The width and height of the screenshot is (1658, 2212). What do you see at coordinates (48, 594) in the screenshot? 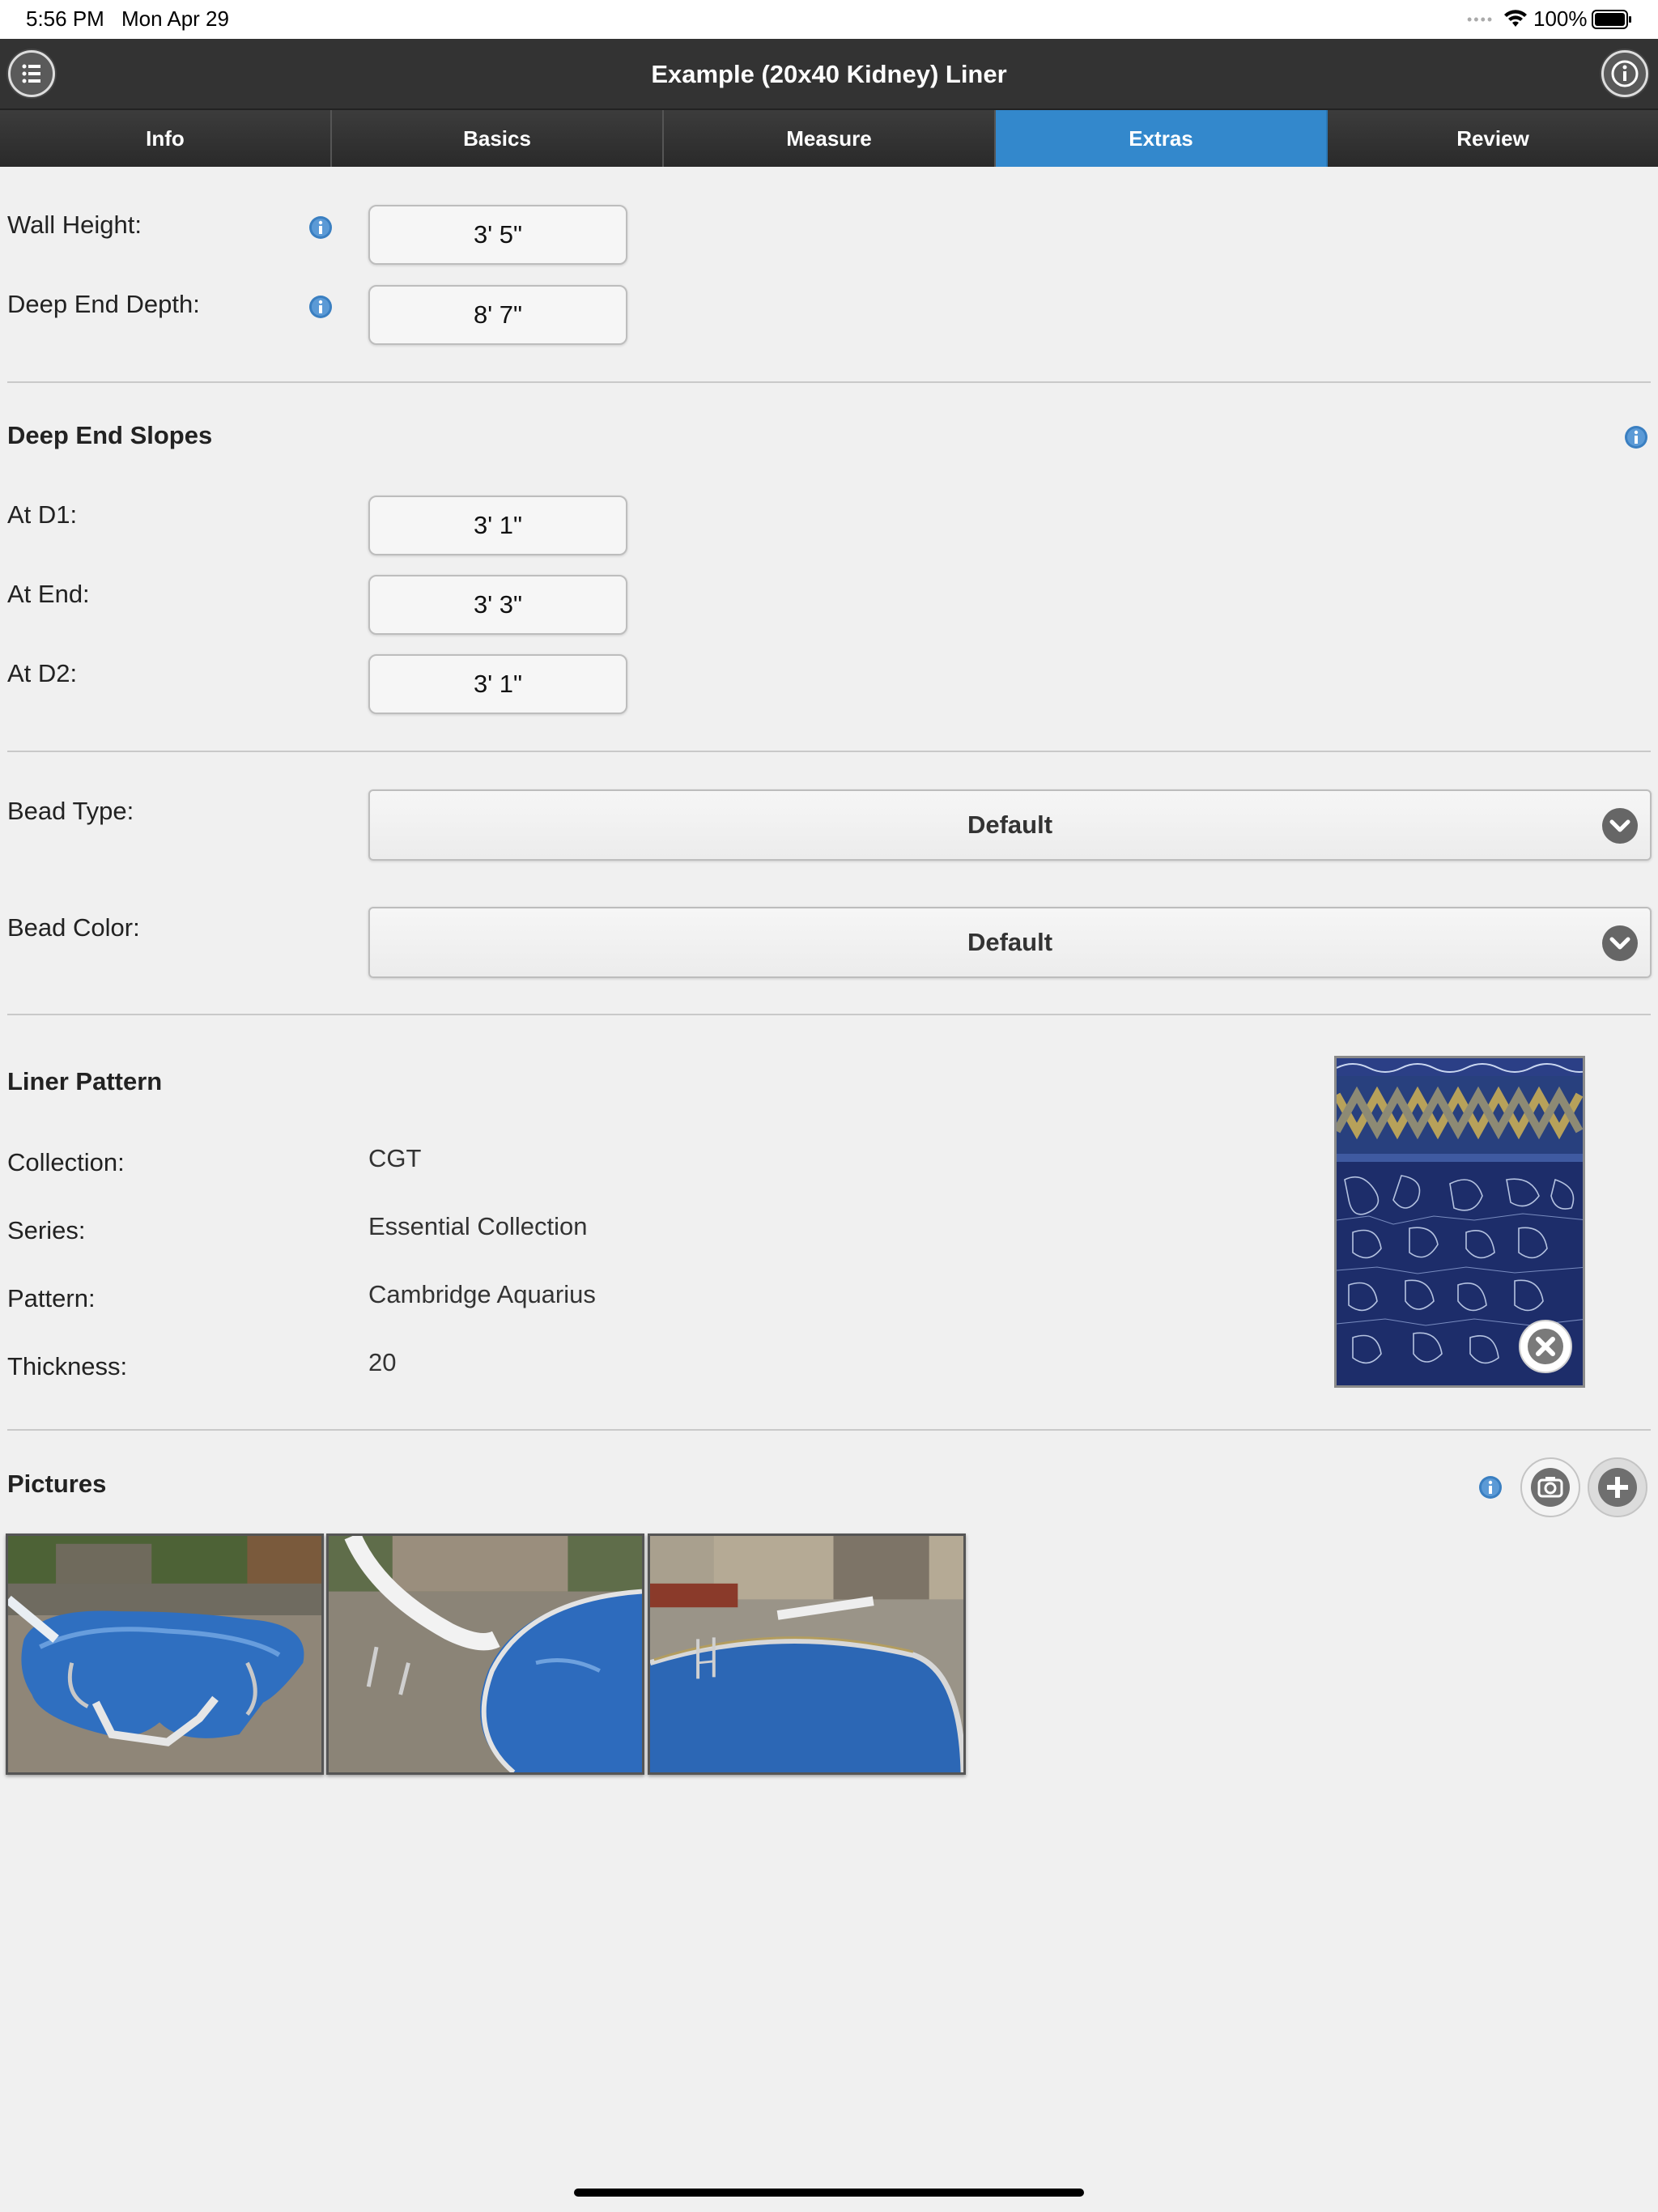
I see `at-end-label: At End:` at bounding box center [48, 594].